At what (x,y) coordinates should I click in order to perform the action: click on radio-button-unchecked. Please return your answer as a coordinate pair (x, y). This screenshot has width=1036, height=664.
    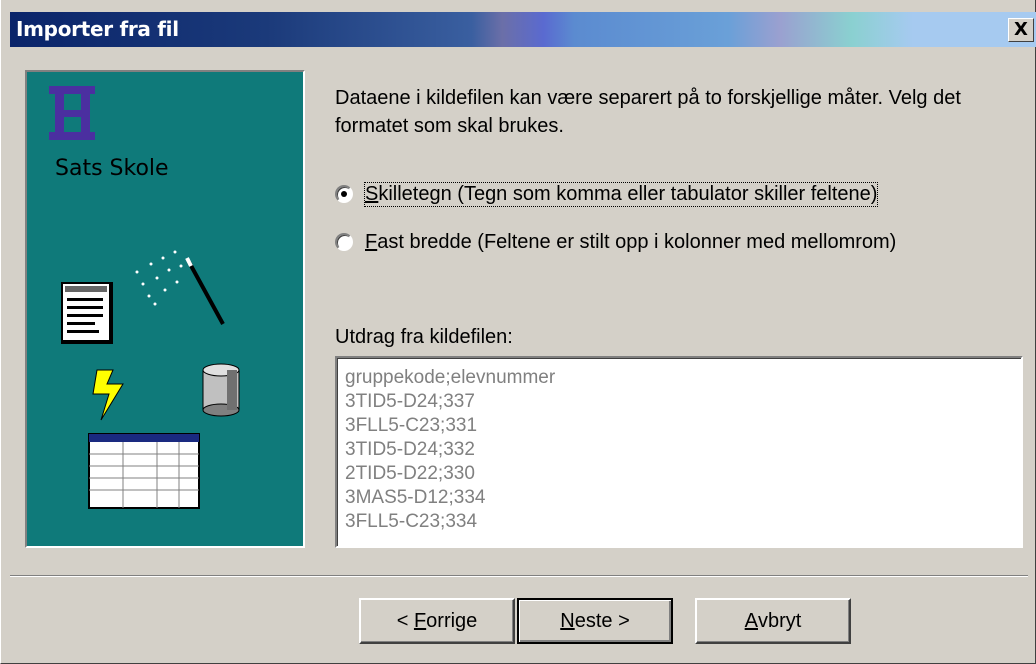
    Looking at the image, I should click on (344, 242).